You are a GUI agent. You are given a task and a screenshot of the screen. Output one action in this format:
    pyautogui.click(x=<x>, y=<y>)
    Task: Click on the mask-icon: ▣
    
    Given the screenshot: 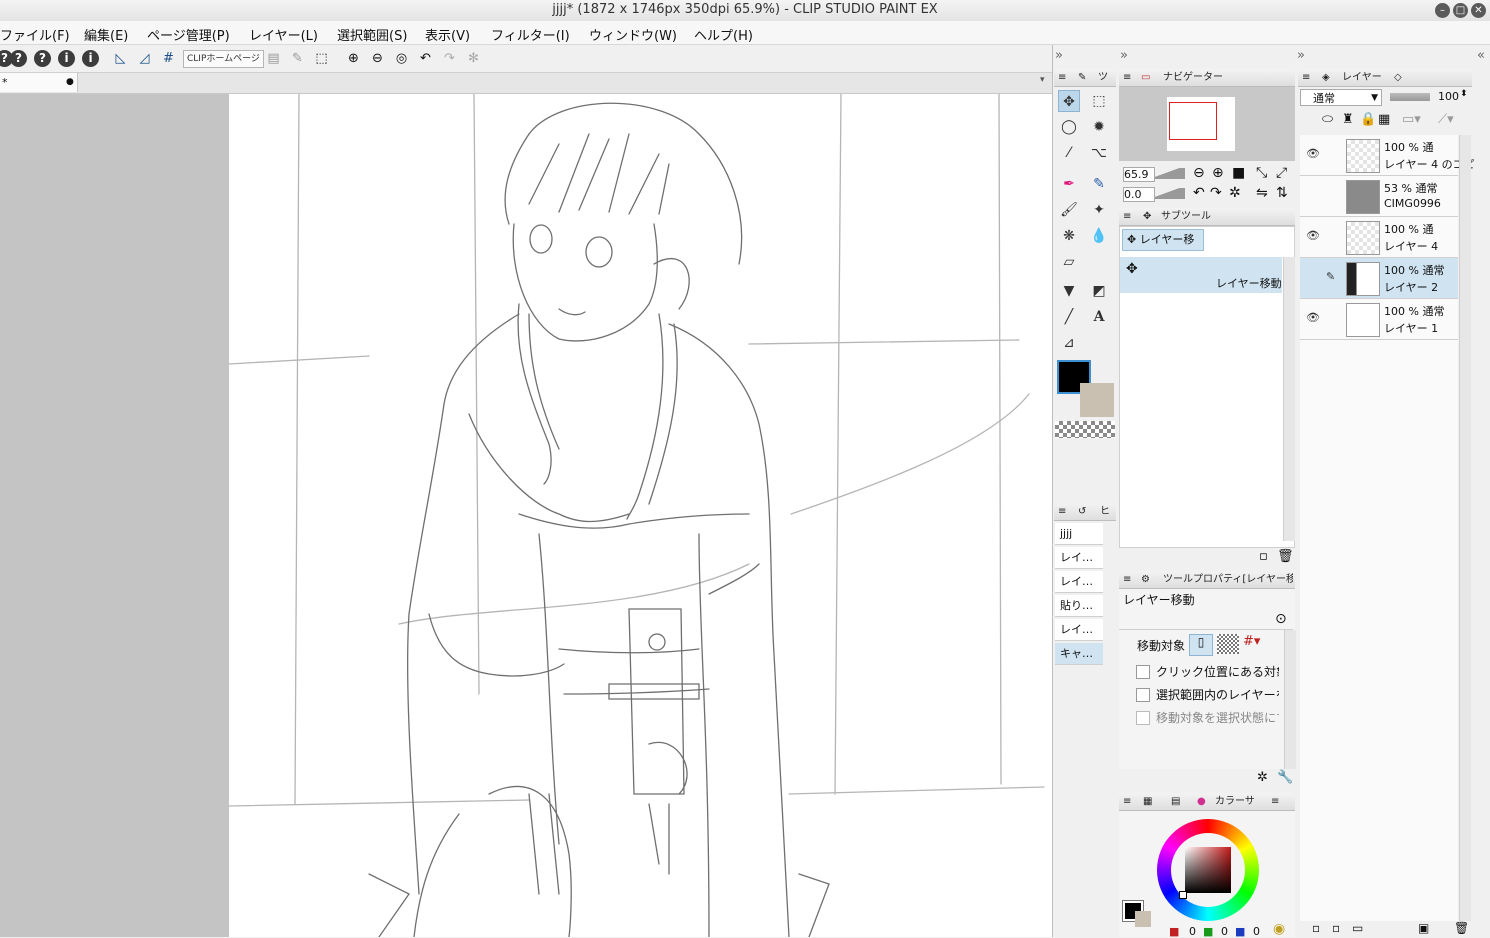 What is the action you would take?
    pyautogui.click(x=1423, y=928)
    